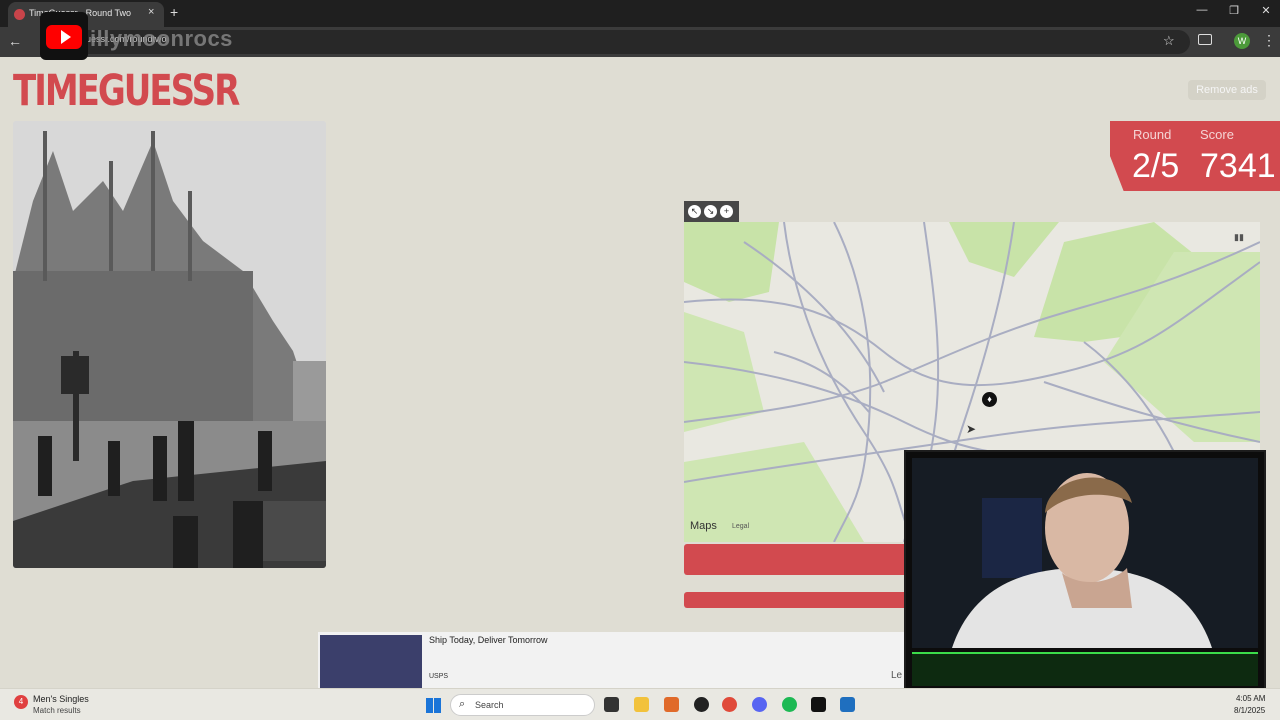 This screenshot has width=1280, height=720. Describe the element at coordinates (57, 710) in the screenshot. I see `news-widget-subtitle: Match results` at that location.